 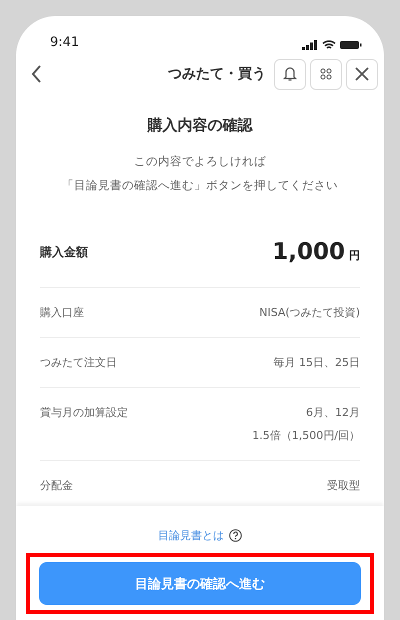 I want to click on row-label: 分配金, so click(x=56, y=485).